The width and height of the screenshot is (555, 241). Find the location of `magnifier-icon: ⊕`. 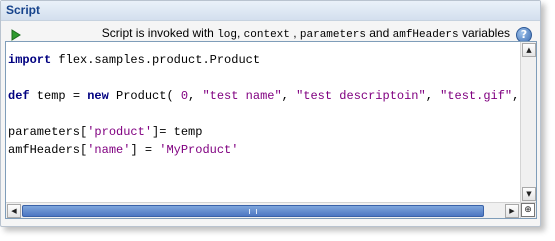

magnifier-icon: ⊕ is located at coordinates (528, 210).